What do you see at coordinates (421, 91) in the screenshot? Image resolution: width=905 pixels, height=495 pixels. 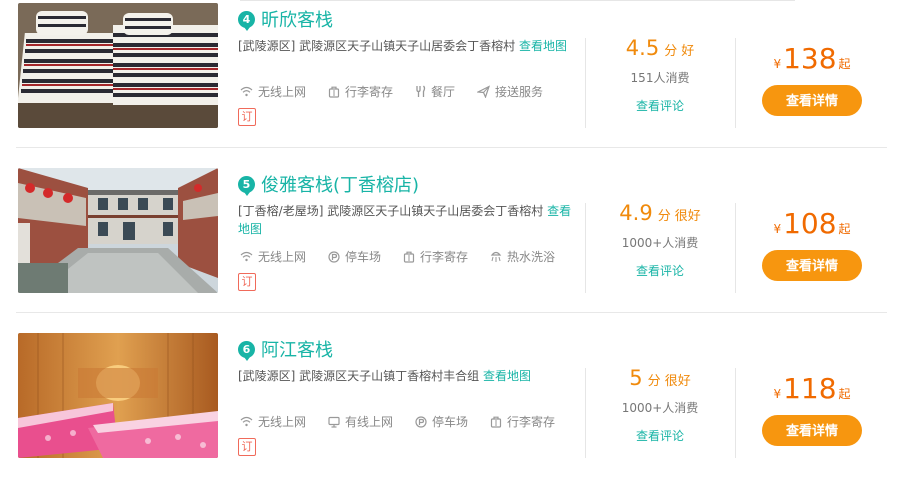 I see `restaurant-icon` at bounding box center [421, 91].